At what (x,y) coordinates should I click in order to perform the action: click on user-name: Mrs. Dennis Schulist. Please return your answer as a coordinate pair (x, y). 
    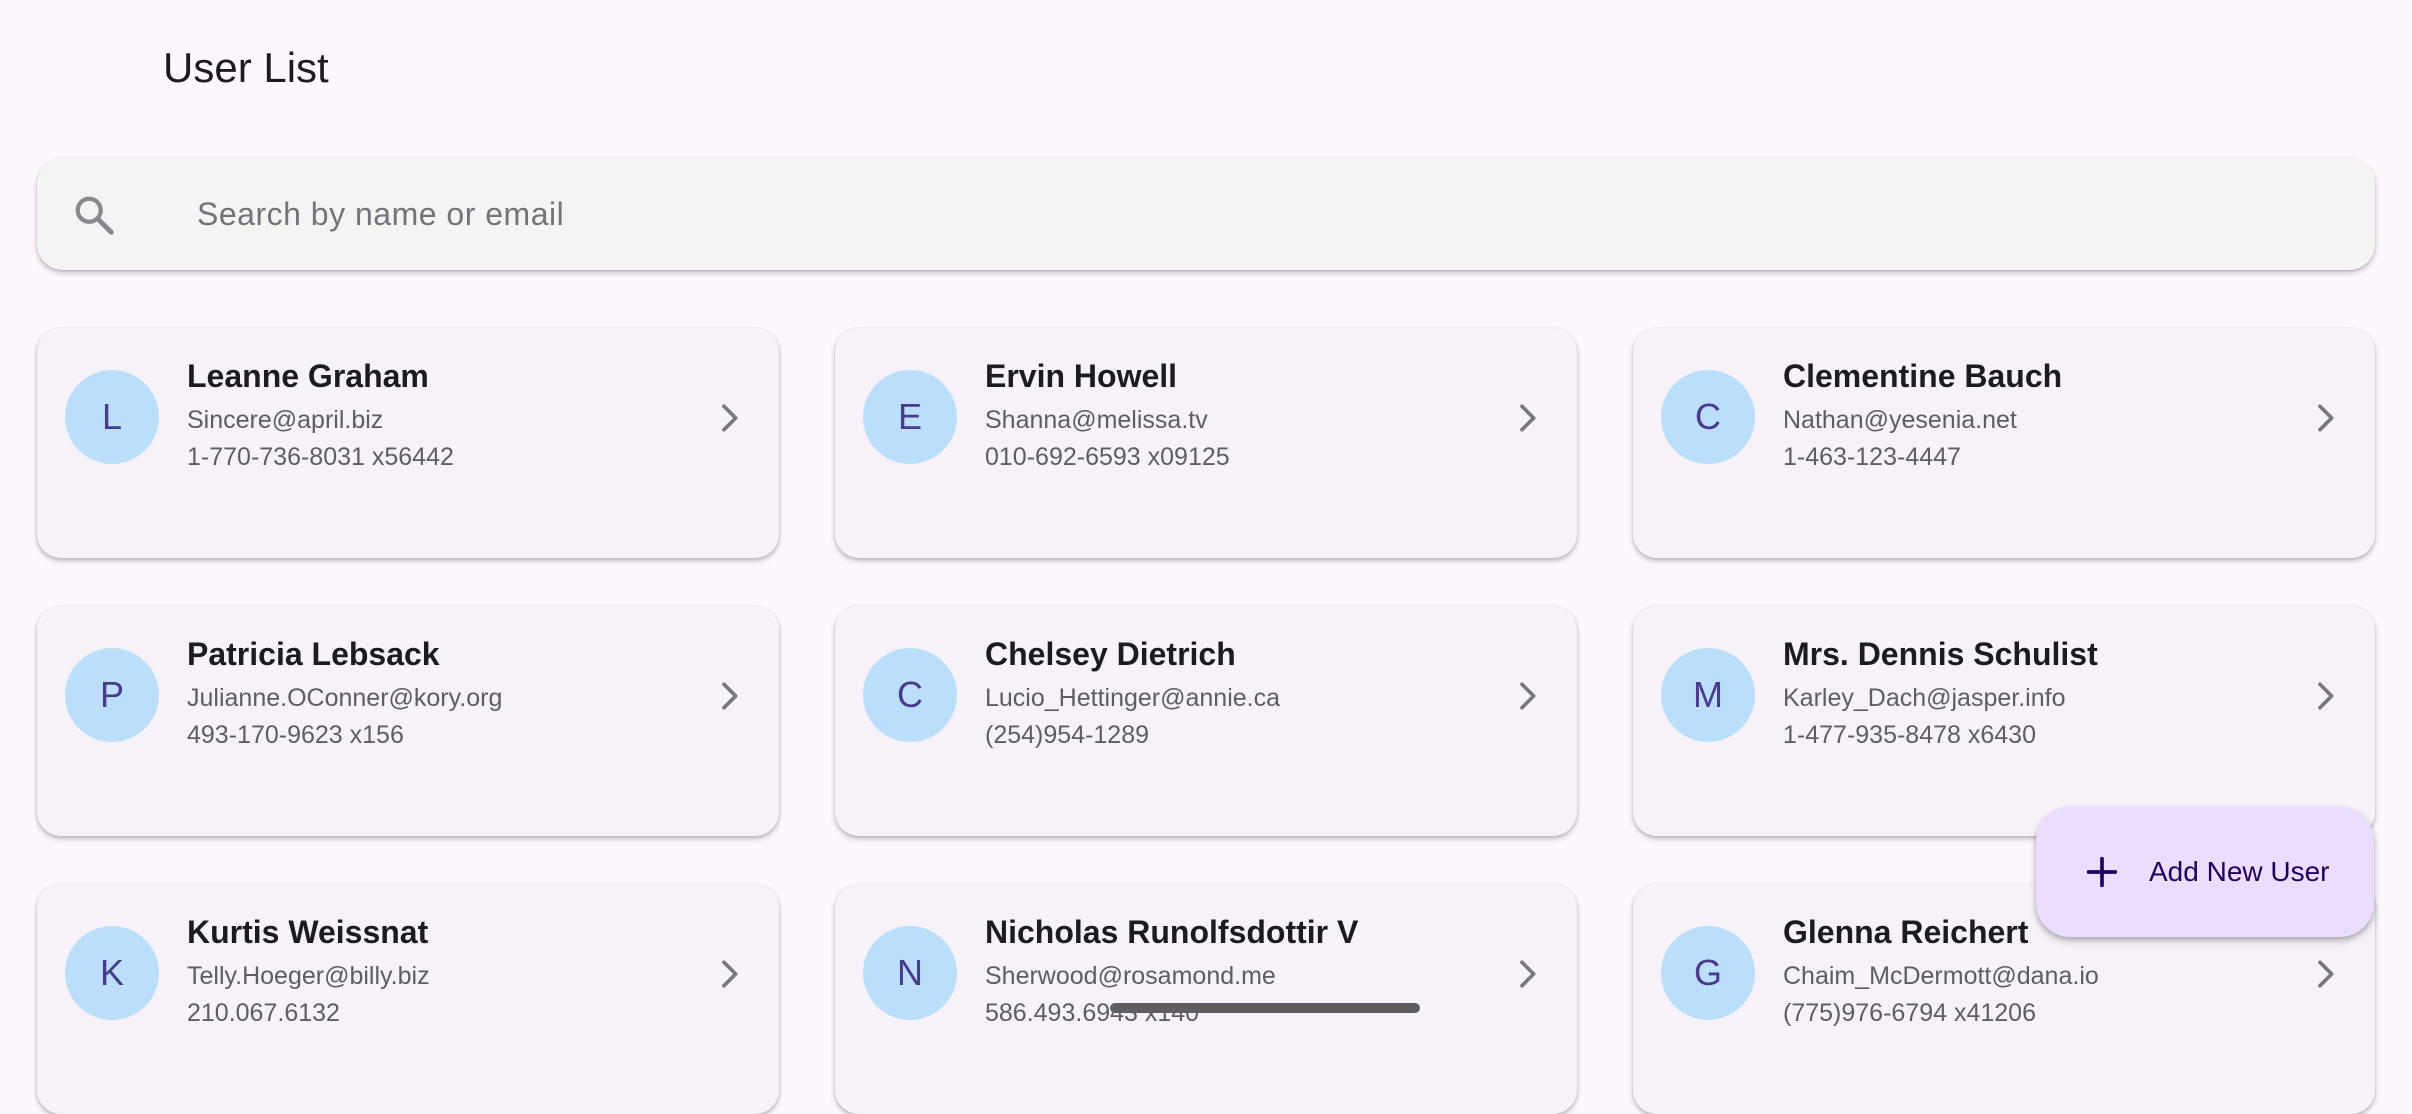
    Looking at the image, I should click on (1940, 654).